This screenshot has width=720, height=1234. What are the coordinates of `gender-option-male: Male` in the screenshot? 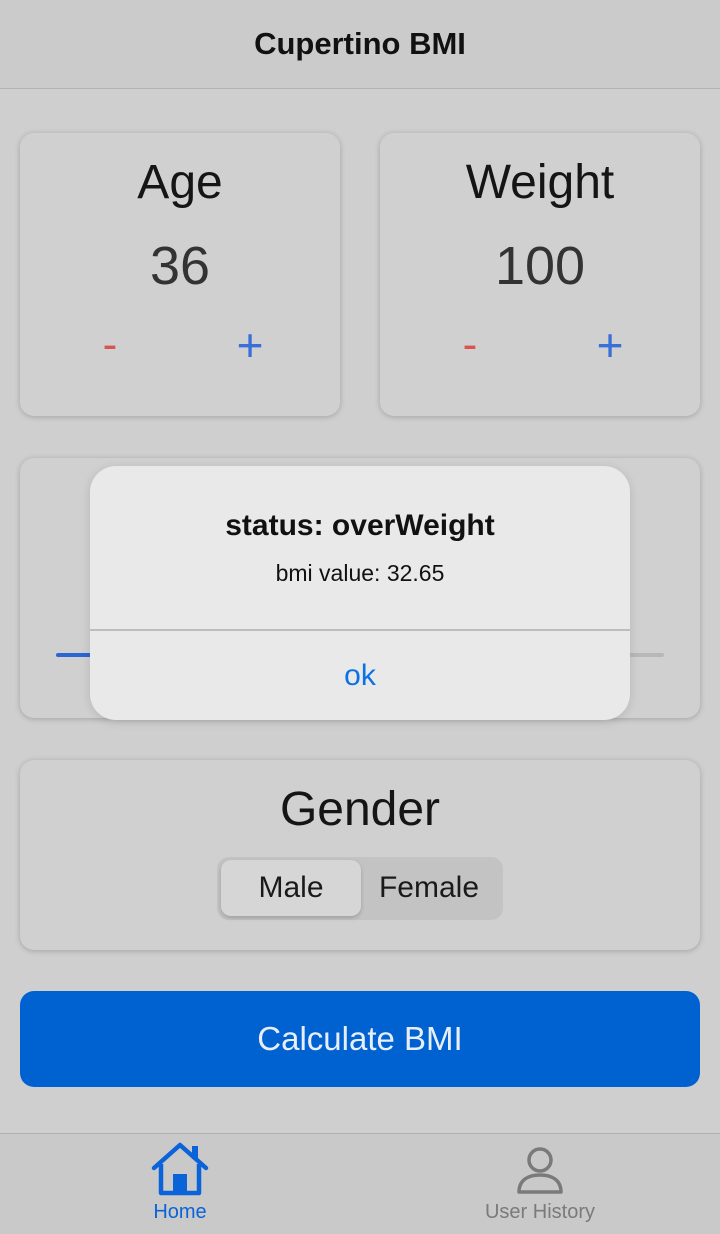 It's located at (291, 888).